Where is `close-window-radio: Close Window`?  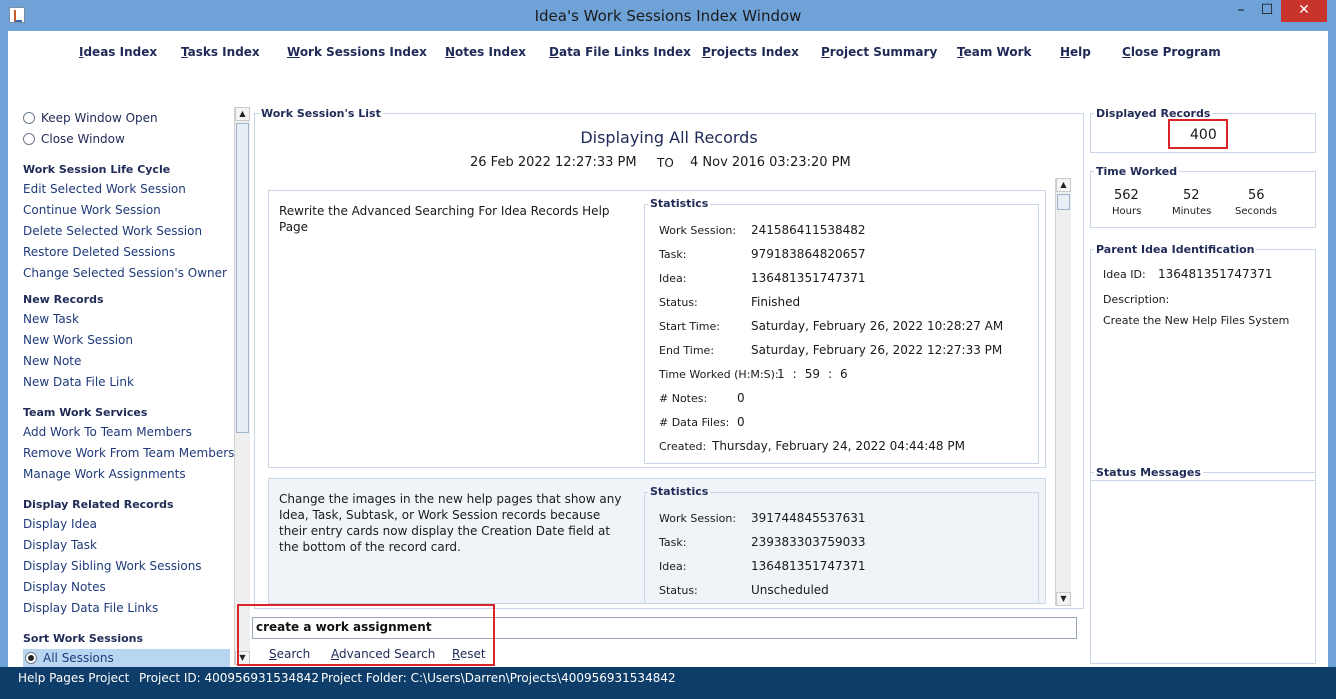 close-window-radio: Close Window is located at coordinates (74, 139).